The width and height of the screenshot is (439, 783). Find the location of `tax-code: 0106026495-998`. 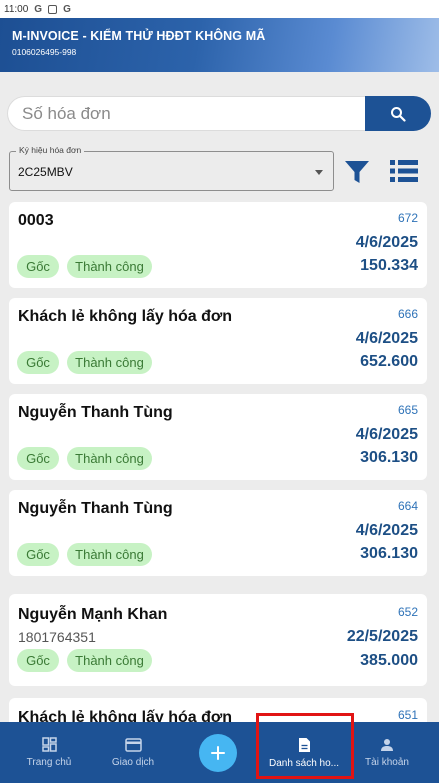

tax-code: 0106026495-998 is located at coordinates (44, 52).